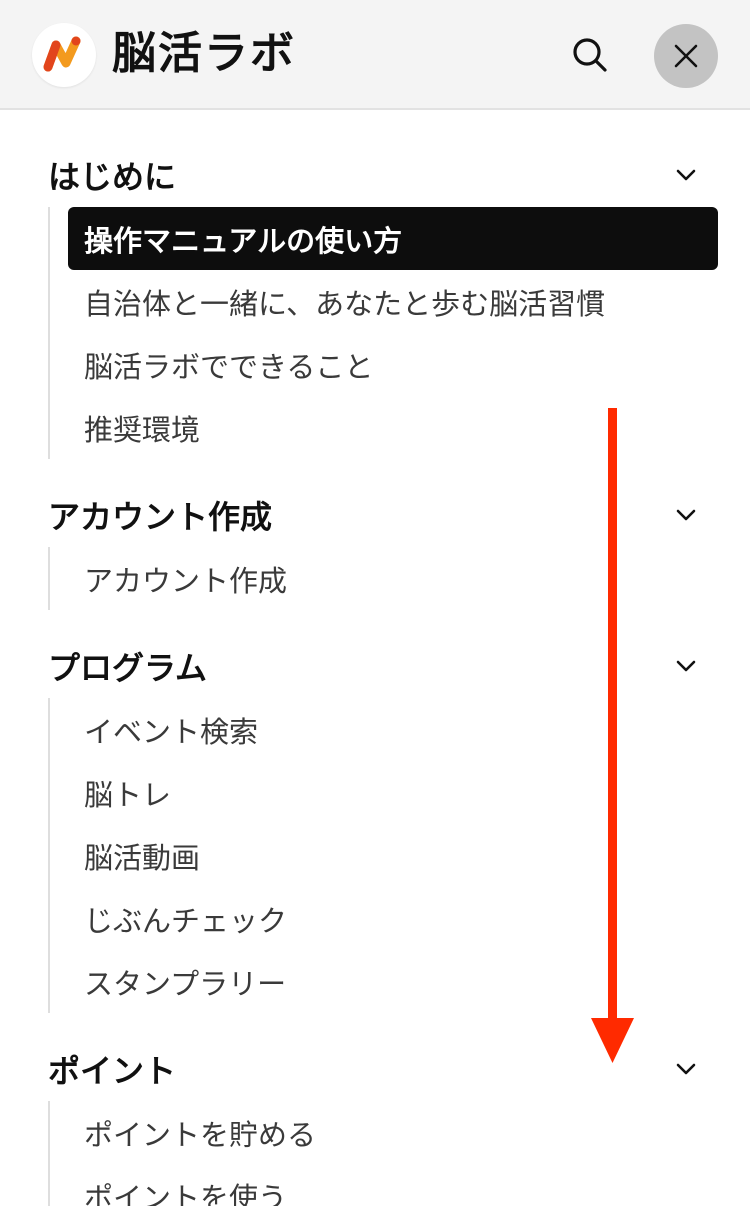 This screenshot has height=1206, width=750. I want to click on brain-lab-logo-icon, so click(64, 55).